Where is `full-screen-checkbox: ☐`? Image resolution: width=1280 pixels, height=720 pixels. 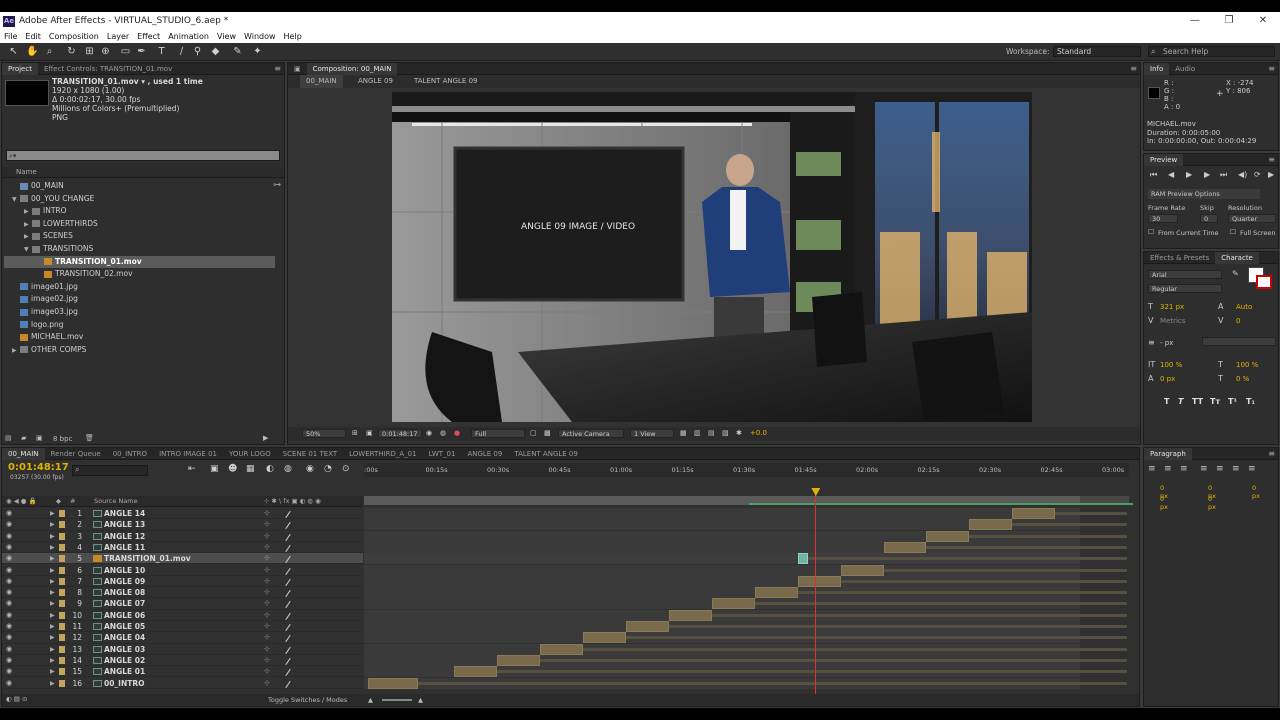
full-screen-checkbox: ☐ is located at coordinates (1233, 232).